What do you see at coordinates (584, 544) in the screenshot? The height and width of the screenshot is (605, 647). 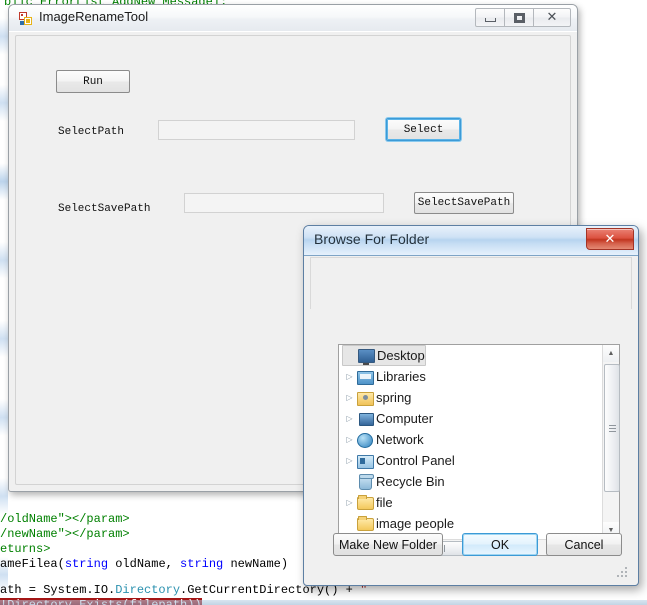 I see `cancel-button: Cancel` at bounding box center [584, 544].